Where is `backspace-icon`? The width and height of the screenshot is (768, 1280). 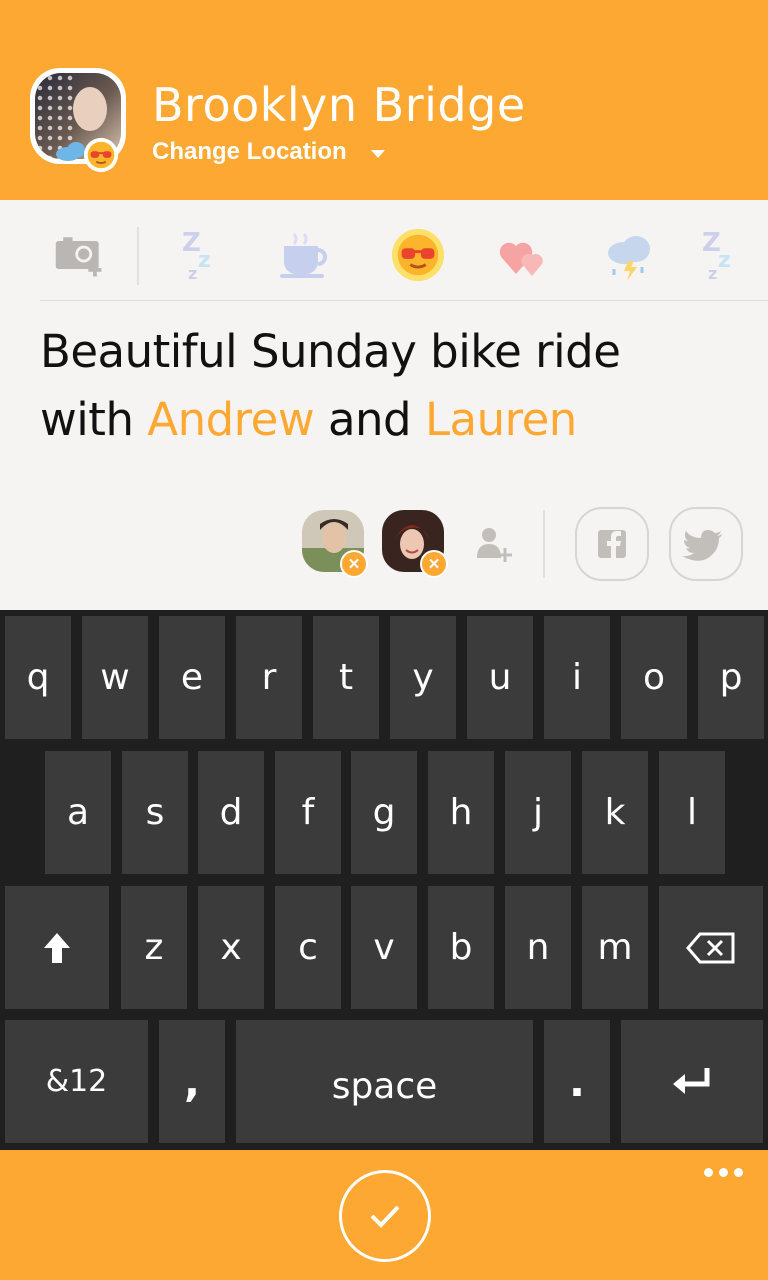
backspace-icon is located at coordinates (710, 947).